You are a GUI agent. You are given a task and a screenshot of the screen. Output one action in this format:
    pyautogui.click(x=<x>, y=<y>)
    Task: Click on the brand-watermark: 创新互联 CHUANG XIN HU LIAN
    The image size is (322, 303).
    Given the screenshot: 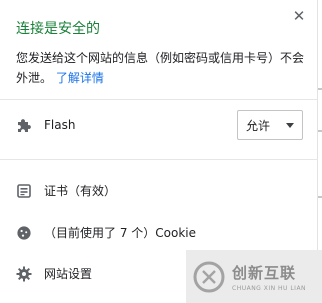 What is the action you would take?
    pyautogui.click(x=254, y=276)
    